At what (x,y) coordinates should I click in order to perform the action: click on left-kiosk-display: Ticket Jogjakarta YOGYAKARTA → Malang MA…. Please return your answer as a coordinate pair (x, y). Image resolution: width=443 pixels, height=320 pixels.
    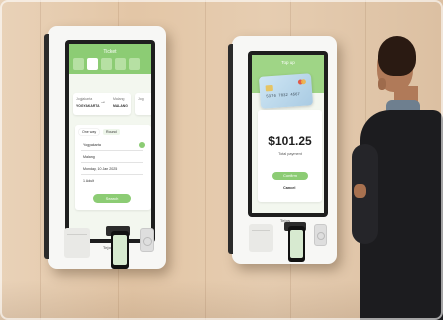
    Looking at the image, I should click on (110, 141).